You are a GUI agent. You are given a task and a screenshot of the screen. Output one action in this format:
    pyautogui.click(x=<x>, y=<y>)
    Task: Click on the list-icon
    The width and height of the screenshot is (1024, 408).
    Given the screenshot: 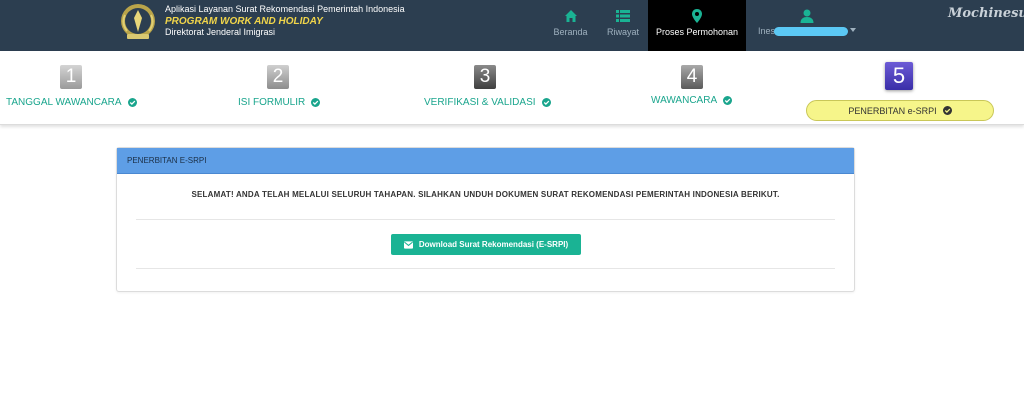 What is the action you would take?
    pyautogui.click(x=623, y=16)
    